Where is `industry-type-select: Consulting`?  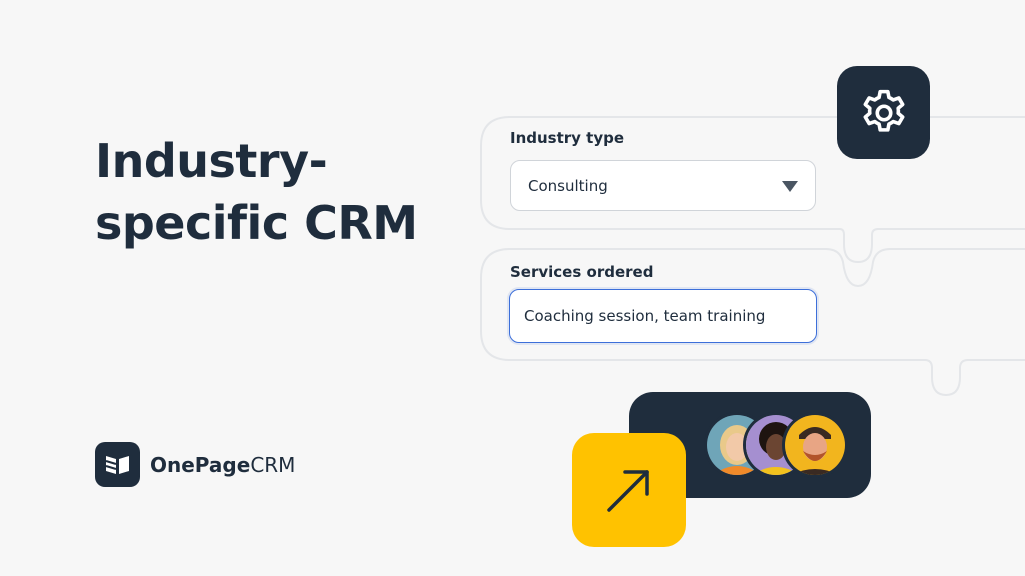 industry-type-select: Consulting is located at coordinates (663, 185).